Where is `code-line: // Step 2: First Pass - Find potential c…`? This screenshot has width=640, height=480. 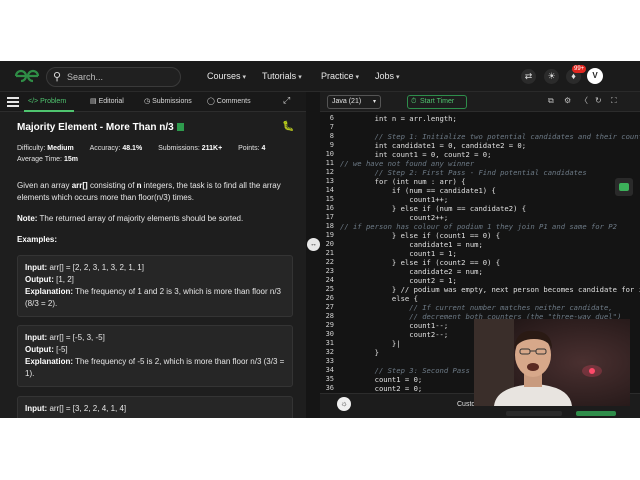
code-line: // Step 2: First Pass - Find potential c… is located at coordinates (463, 172).